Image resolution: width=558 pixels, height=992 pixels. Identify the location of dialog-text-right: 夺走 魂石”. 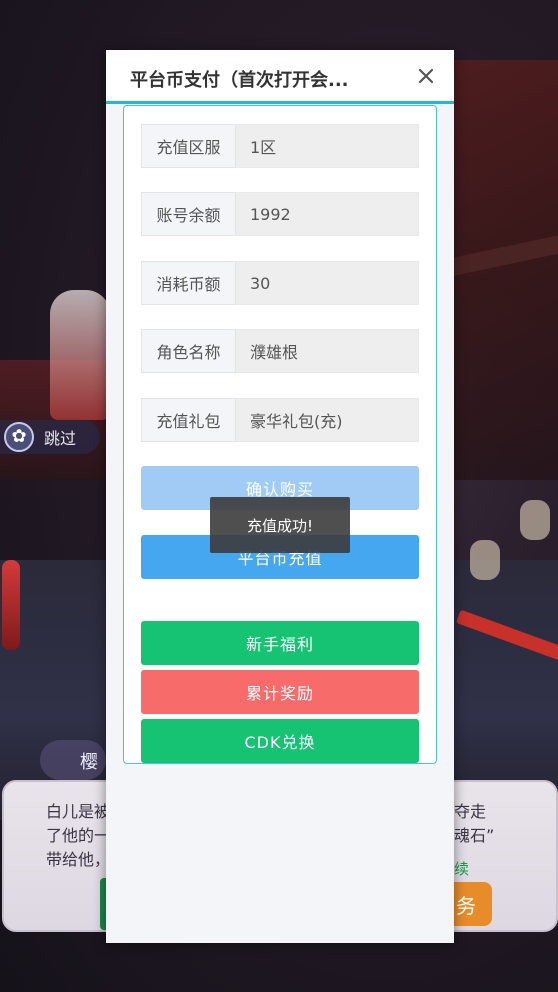
(504, 824).